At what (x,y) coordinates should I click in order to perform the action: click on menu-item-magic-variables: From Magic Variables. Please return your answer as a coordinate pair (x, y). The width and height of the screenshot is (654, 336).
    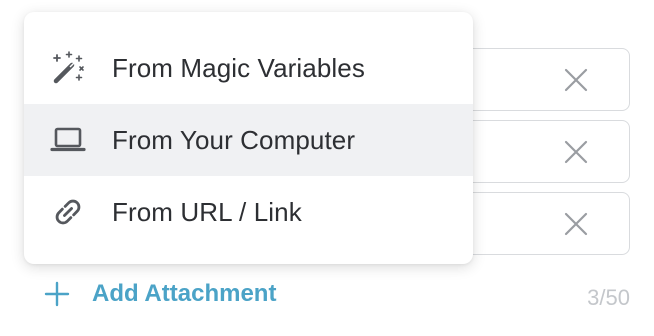
    Looking at the image, I should click on (248, 68).